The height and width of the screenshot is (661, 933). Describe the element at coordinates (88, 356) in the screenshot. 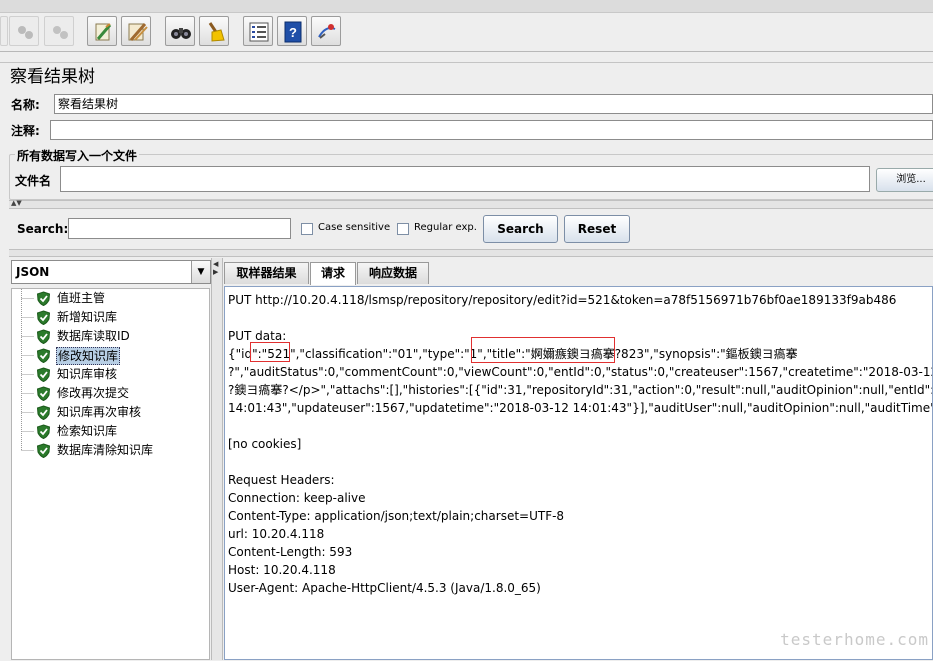

I see `tree-item-label: 修改知识库` at that location.